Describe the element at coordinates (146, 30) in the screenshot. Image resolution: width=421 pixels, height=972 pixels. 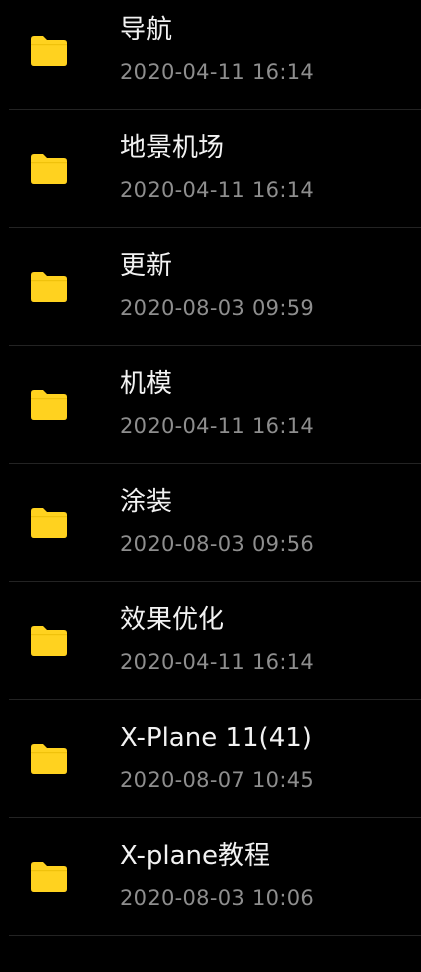
I see `folder-name: 导航` at that location.